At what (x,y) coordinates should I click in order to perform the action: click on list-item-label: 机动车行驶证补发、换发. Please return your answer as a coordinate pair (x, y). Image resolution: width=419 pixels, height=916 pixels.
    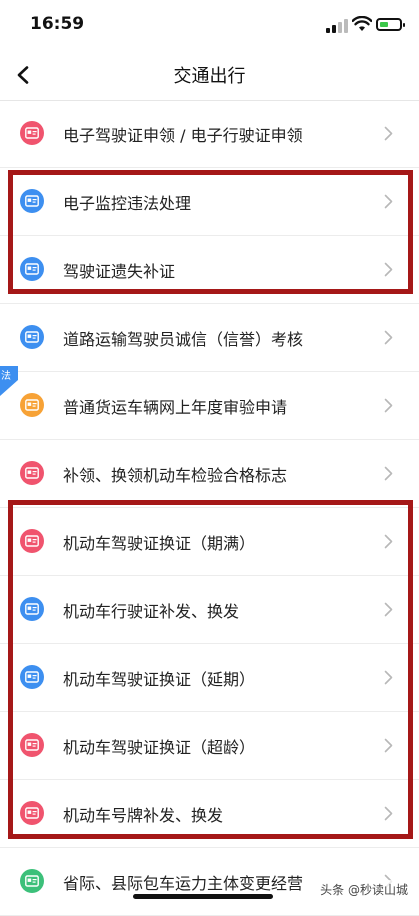
    Looking at the image, I should click on (151, 611).